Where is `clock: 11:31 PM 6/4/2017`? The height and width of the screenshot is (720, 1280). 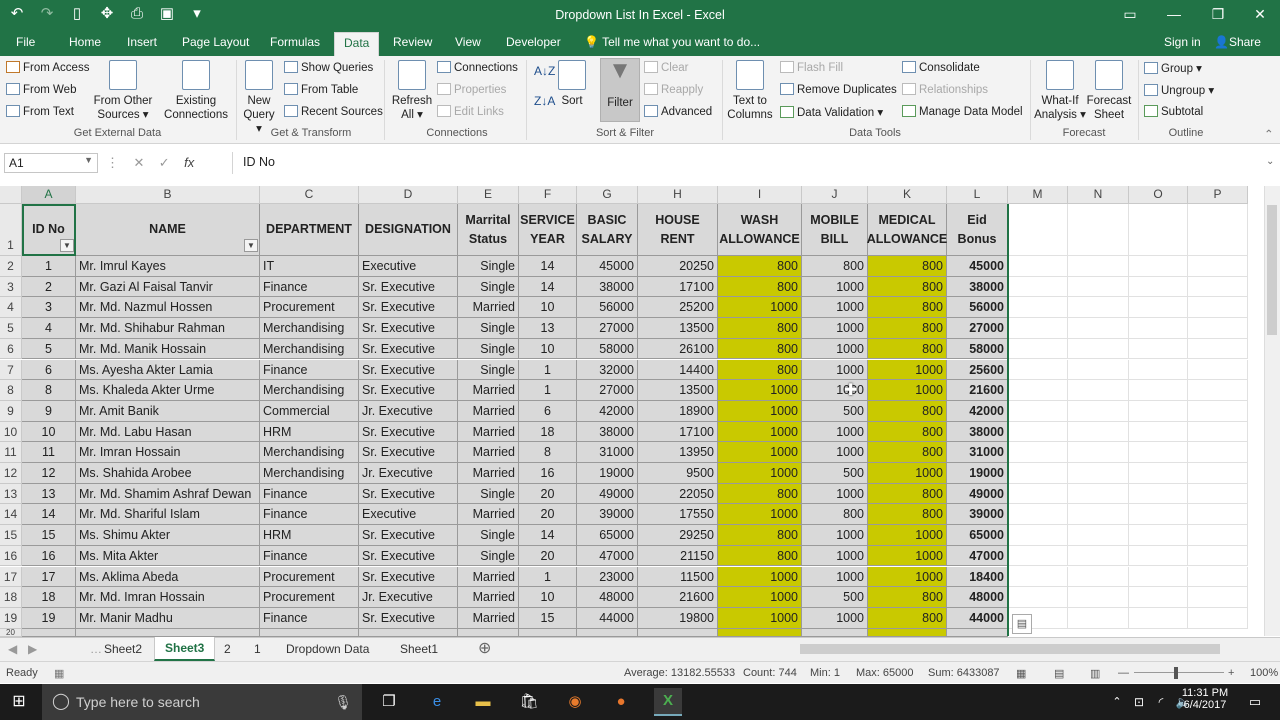
clock: 11:31 PM 6/4/2017 is located at coordinates (1205, 699).